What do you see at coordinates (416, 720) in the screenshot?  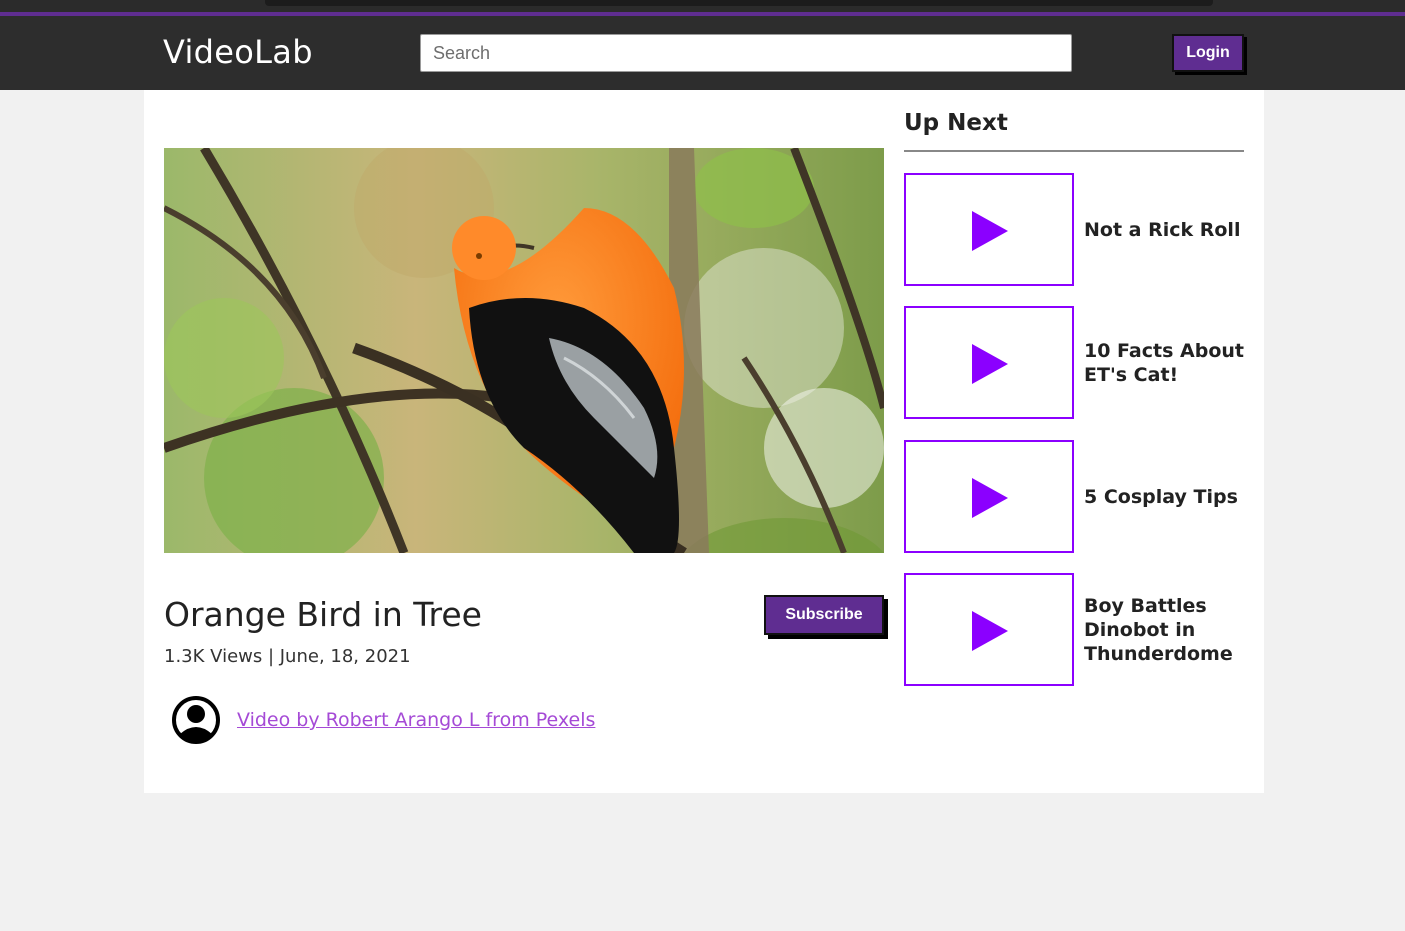 I see `video-credit-link: Video by Robert Arango L from Pexels` at bounding box center [416, 720].